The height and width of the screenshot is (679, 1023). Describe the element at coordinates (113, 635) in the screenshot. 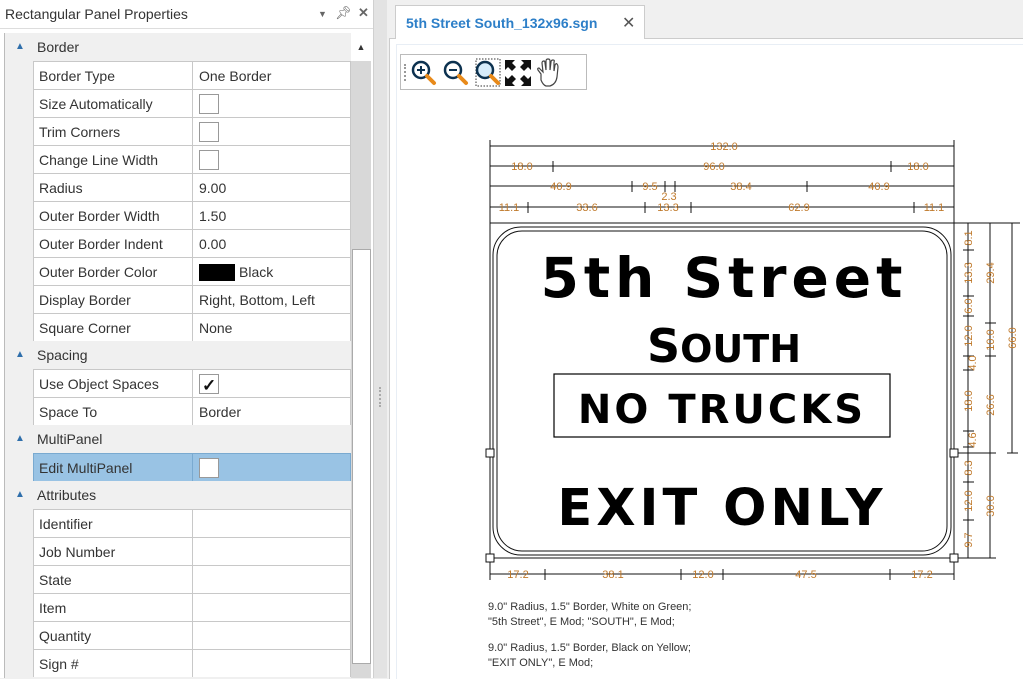

I see `property-name: Quantity` at that location.